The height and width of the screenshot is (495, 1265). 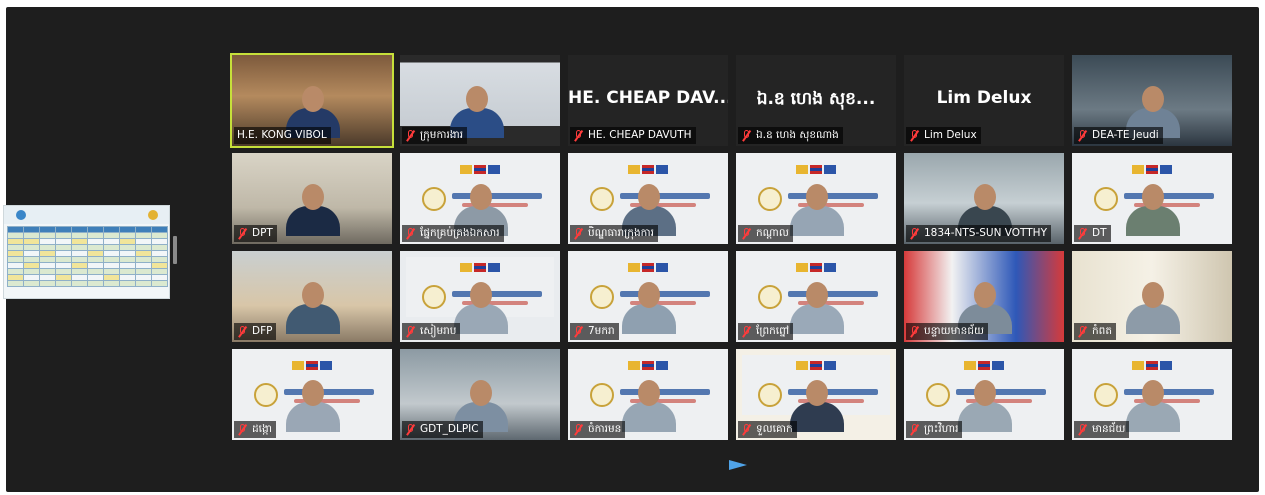 What do you see at coordinates (594, 331) in the screenshot?
I see `participant-name-label: 7មករា` at bounding box center [594, 331].